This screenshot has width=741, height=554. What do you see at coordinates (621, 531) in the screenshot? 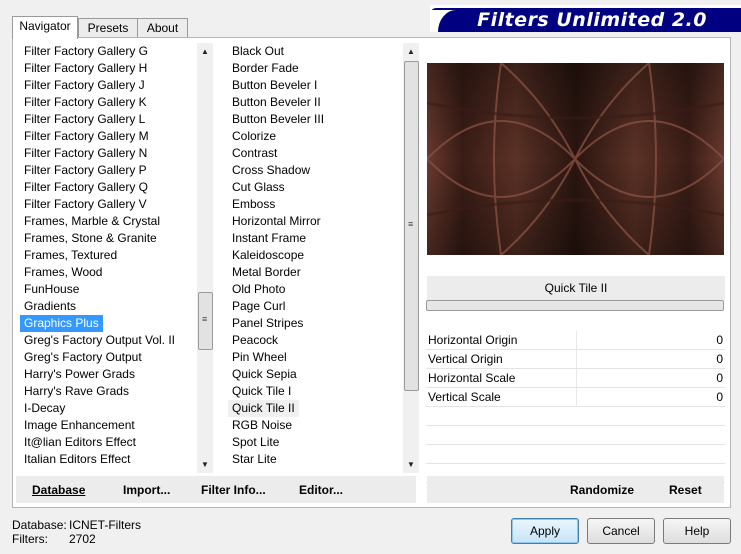
I see `cancel-button: Cancel` at bounding box center [621, 531].